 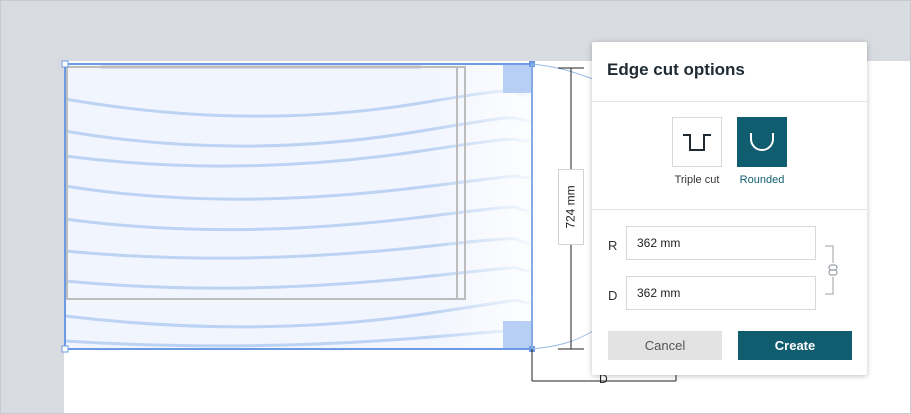 I want to click on depth-letter: D, so click(x=613, y=295).